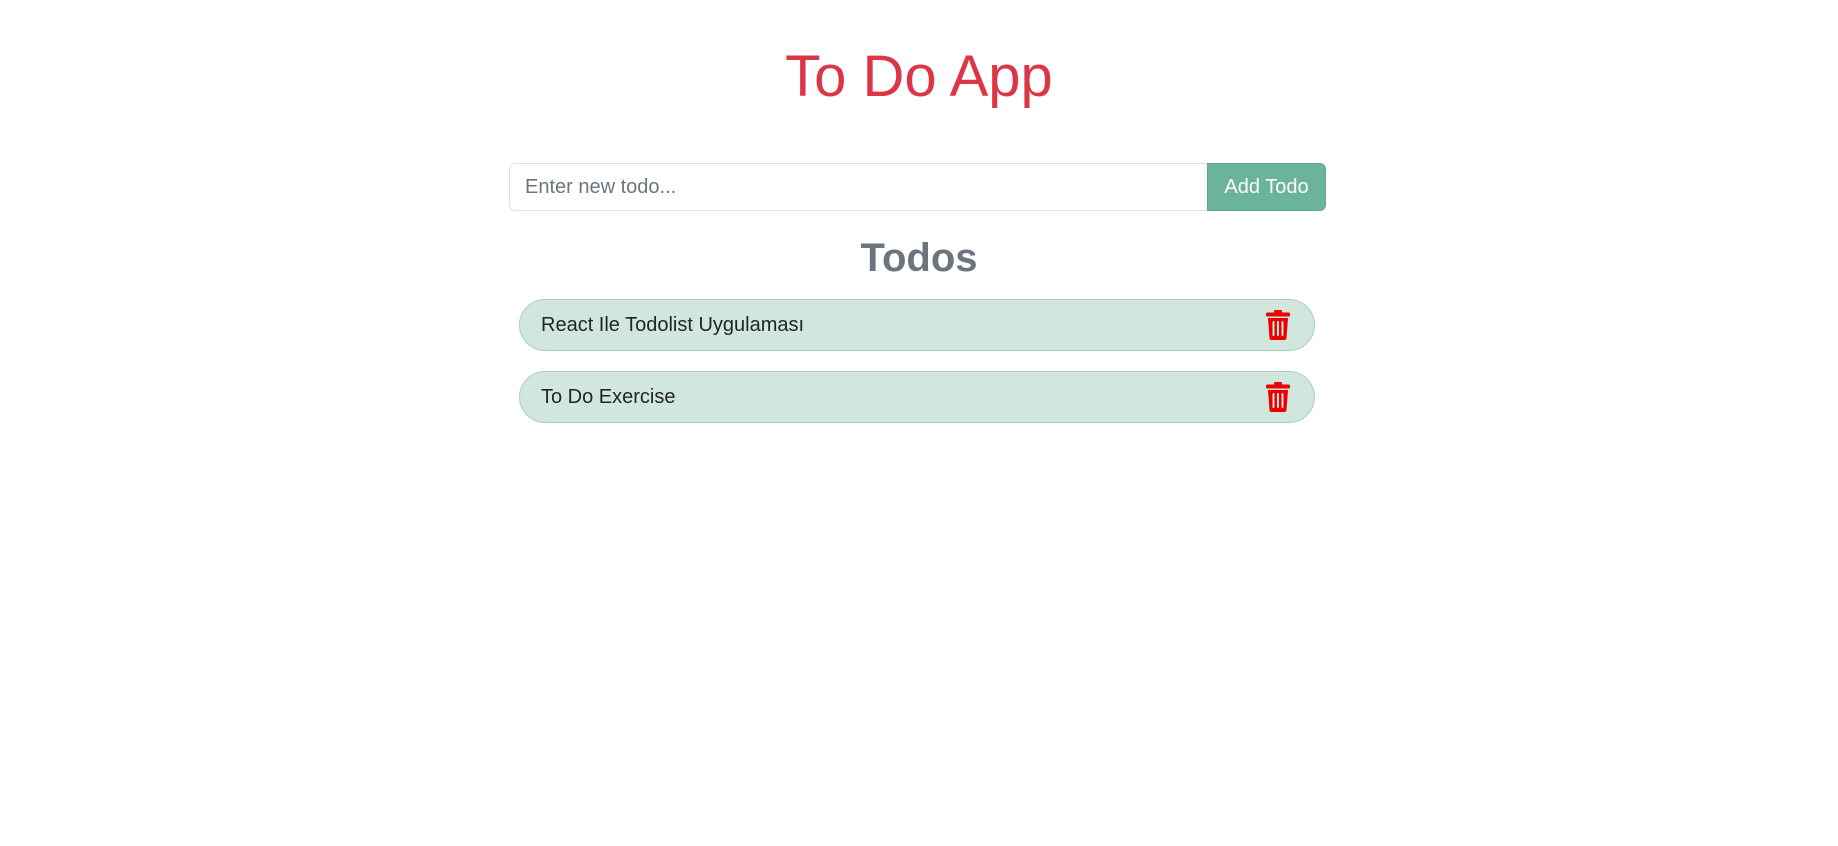 This screenshot has width=1838, height=846. I want to click on todo-item-text: To Do Exercise, so click(608, 396).